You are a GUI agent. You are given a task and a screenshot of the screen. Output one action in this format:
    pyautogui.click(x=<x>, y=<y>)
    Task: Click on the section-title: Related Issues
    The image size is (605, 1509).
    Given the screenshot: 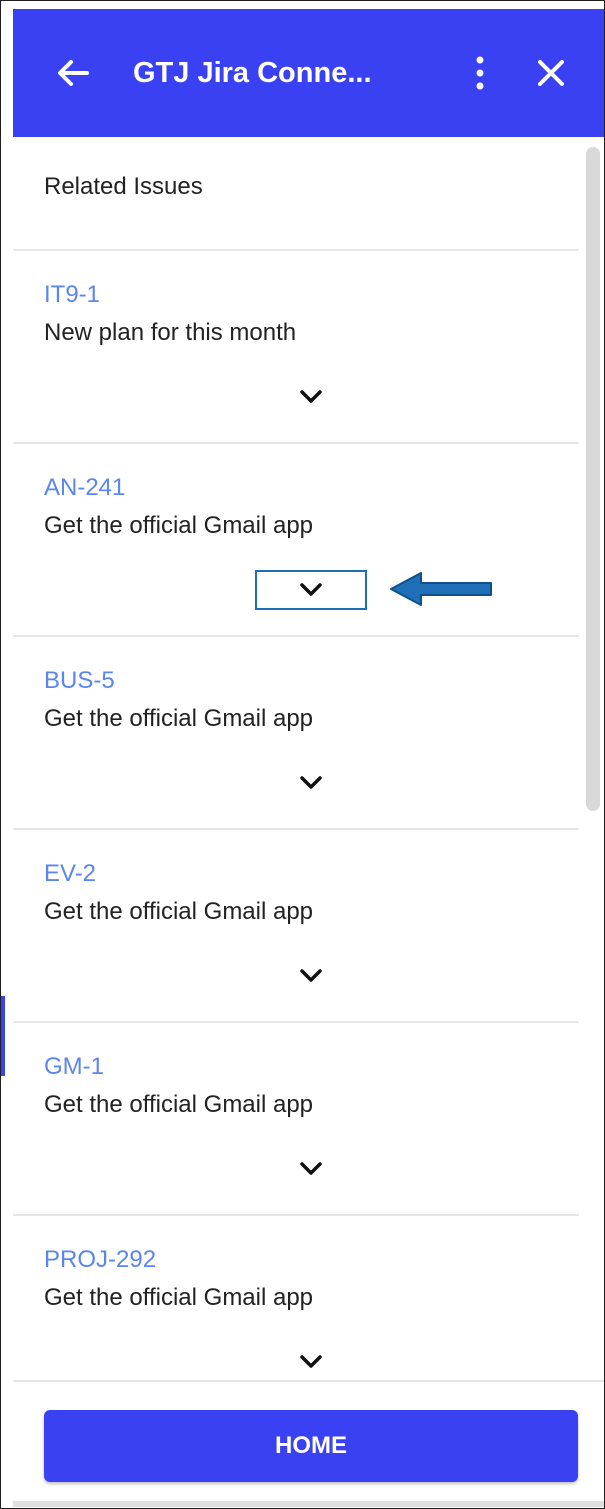 What is the action you would take?
    pyautogui.click(x=123, y=186)
    